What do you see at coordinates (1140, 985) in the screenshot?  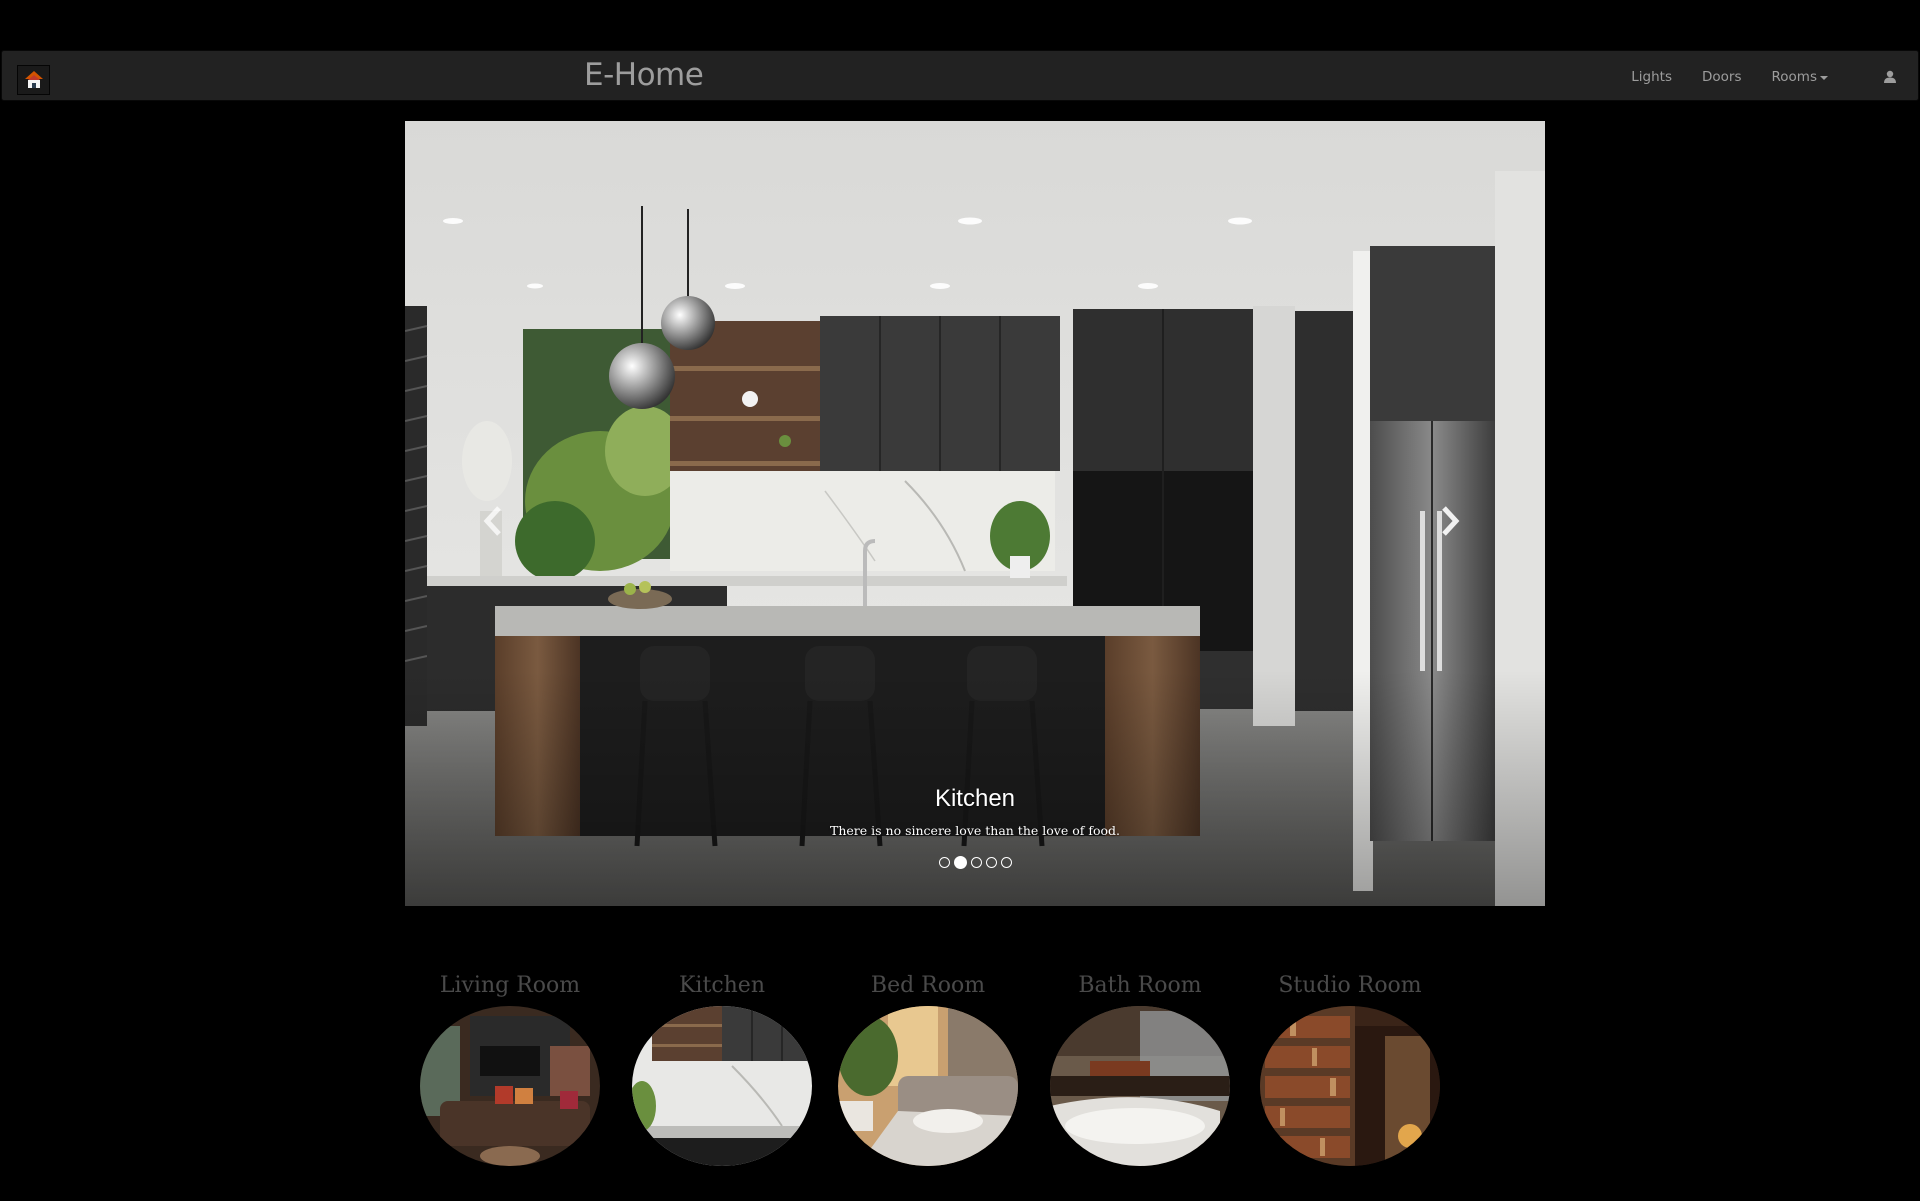 I see `room-label: Bath Room` at bounding box center [1140, 985].